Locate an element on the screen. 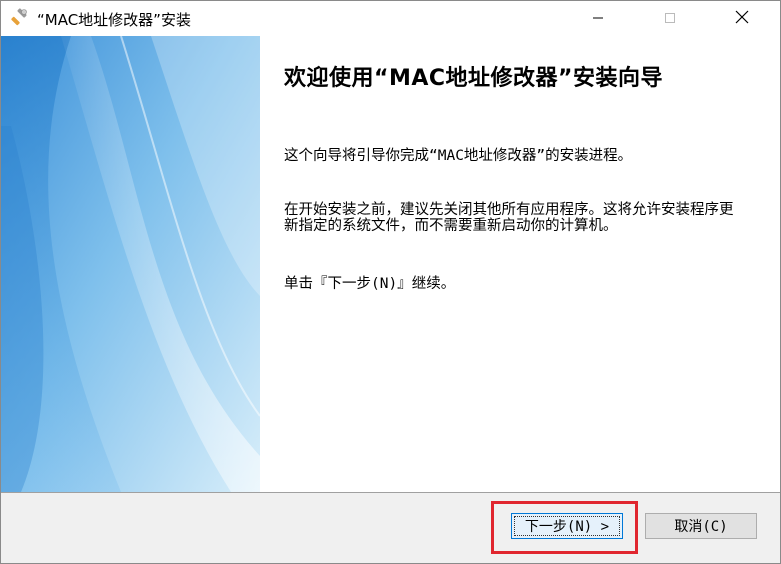 This screenshot has width=781, height=564. installer-wrench-icon is located at coordinates (19, 18).